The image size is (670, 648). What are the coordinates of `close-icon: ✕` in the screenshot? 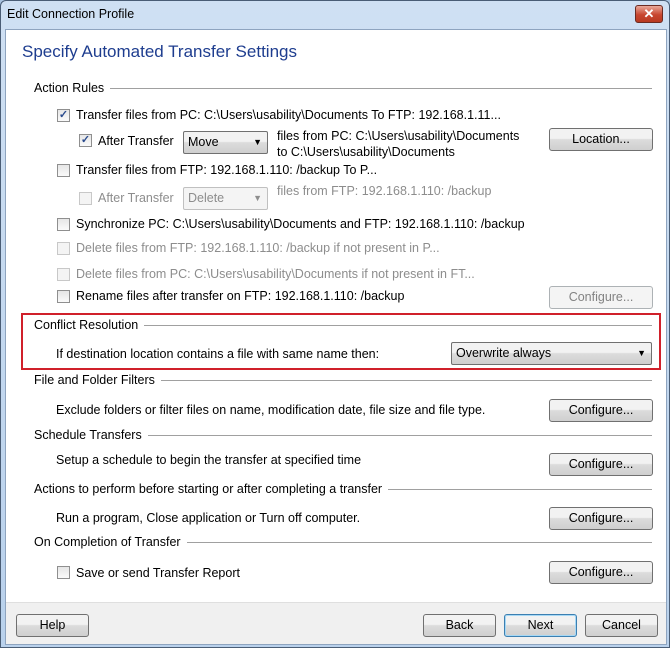 It's located at (649, 14).